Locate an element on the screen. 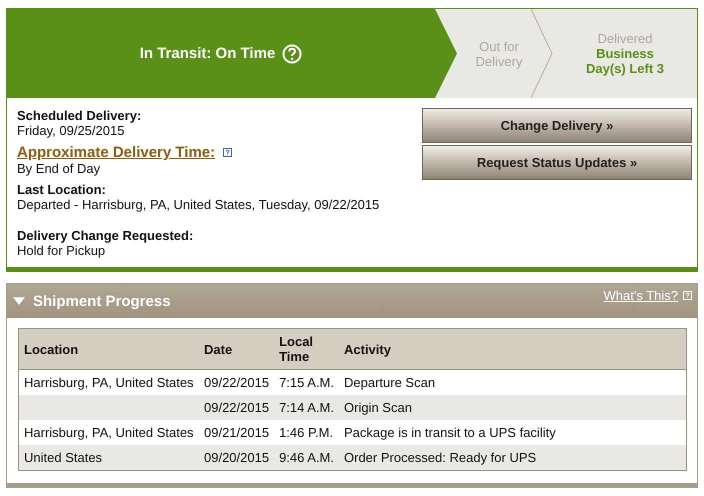 The image size is (704, 496). table-cell: 7:14 A.M. is located at coordinates (306, 407).